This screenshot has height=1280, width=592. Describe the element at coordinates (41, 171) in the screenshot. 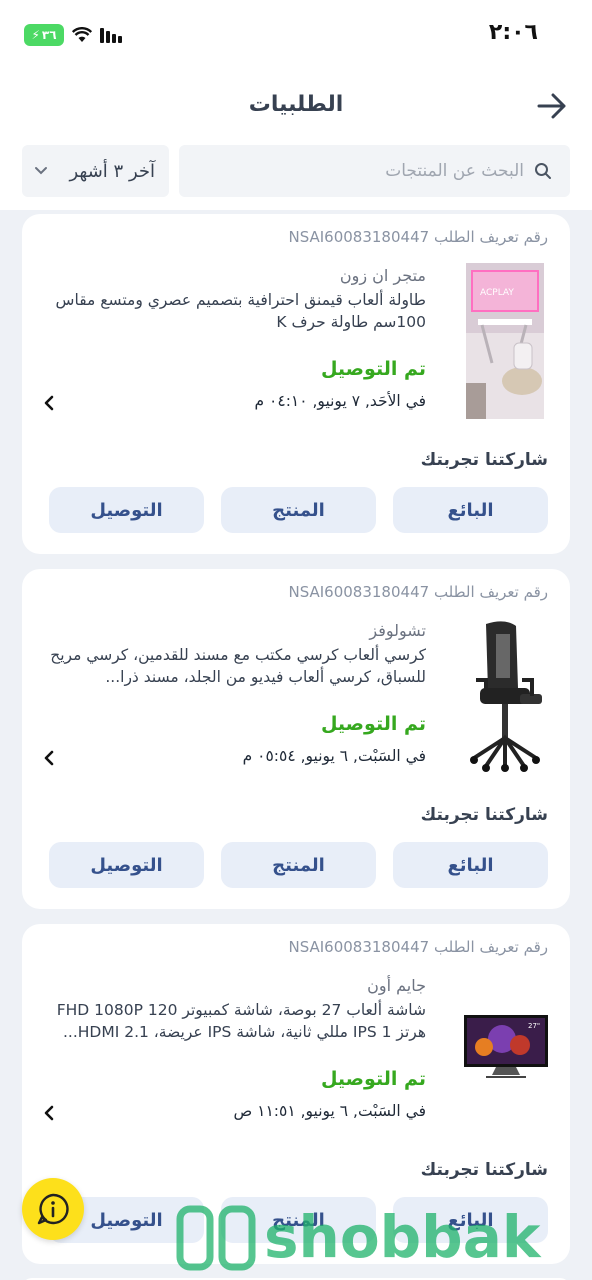

I see `chevron-down-icon` at that location.